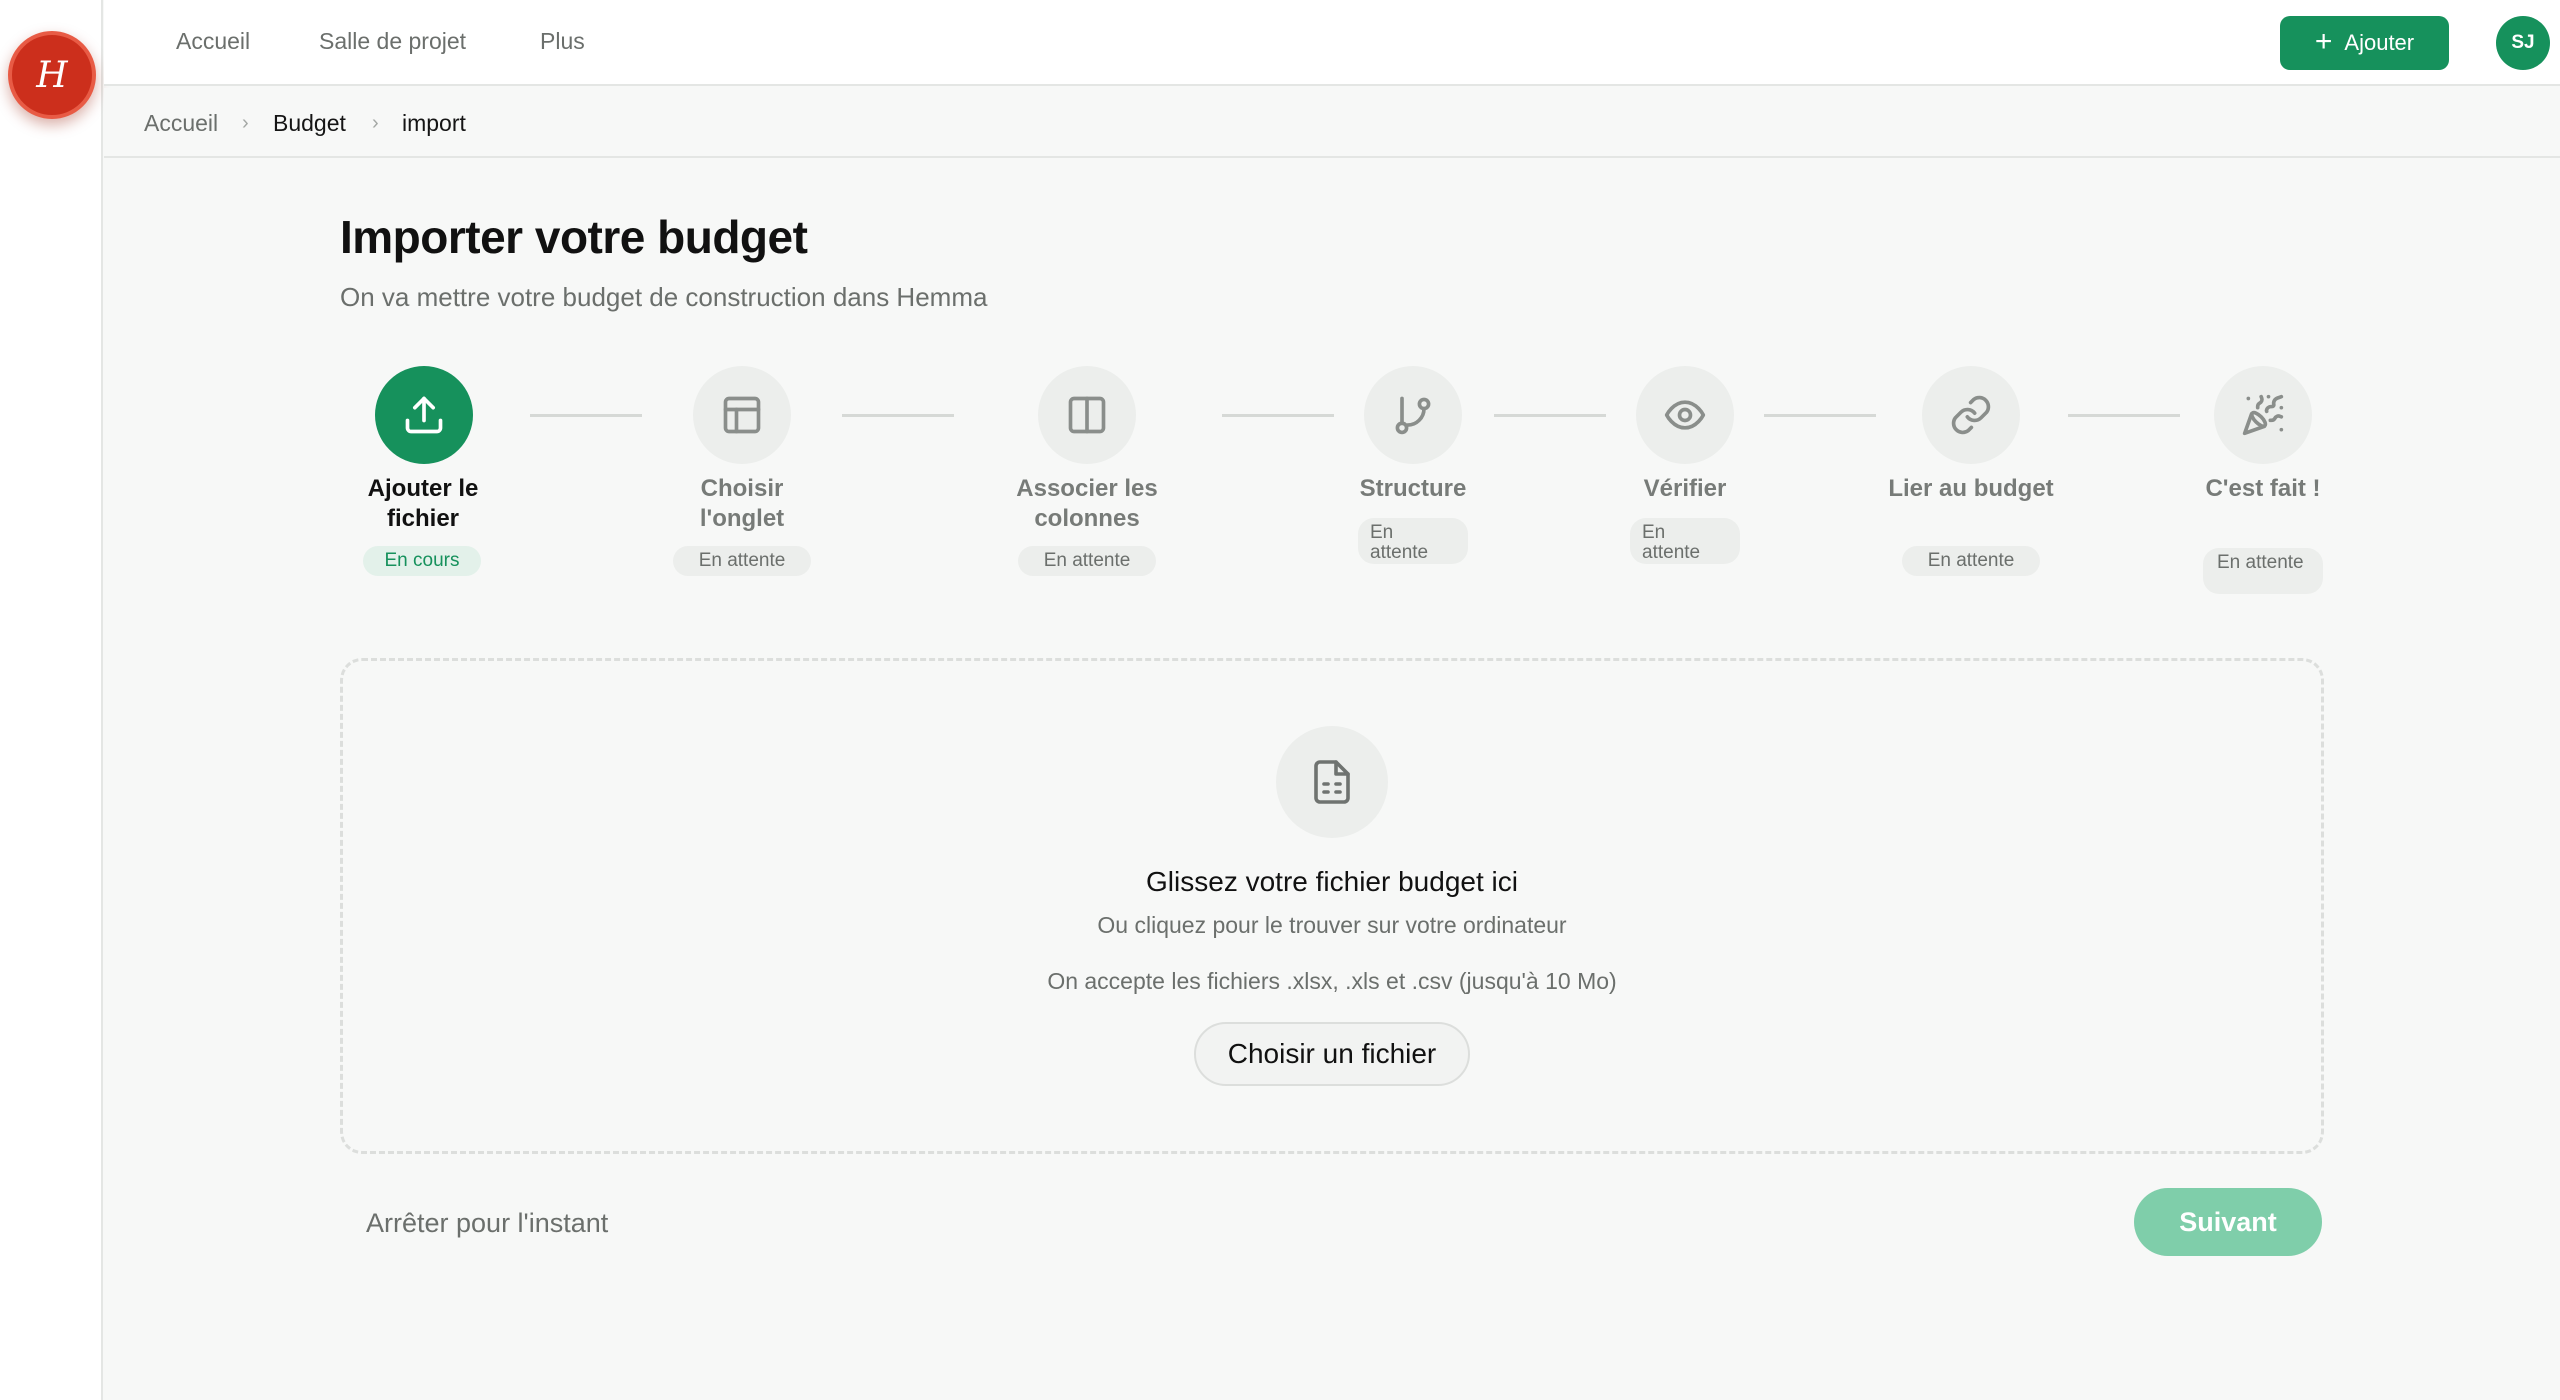 This screenshot has width=2560, height=1400. I want to click on step-4-status: En attente, so click(1413, 541).